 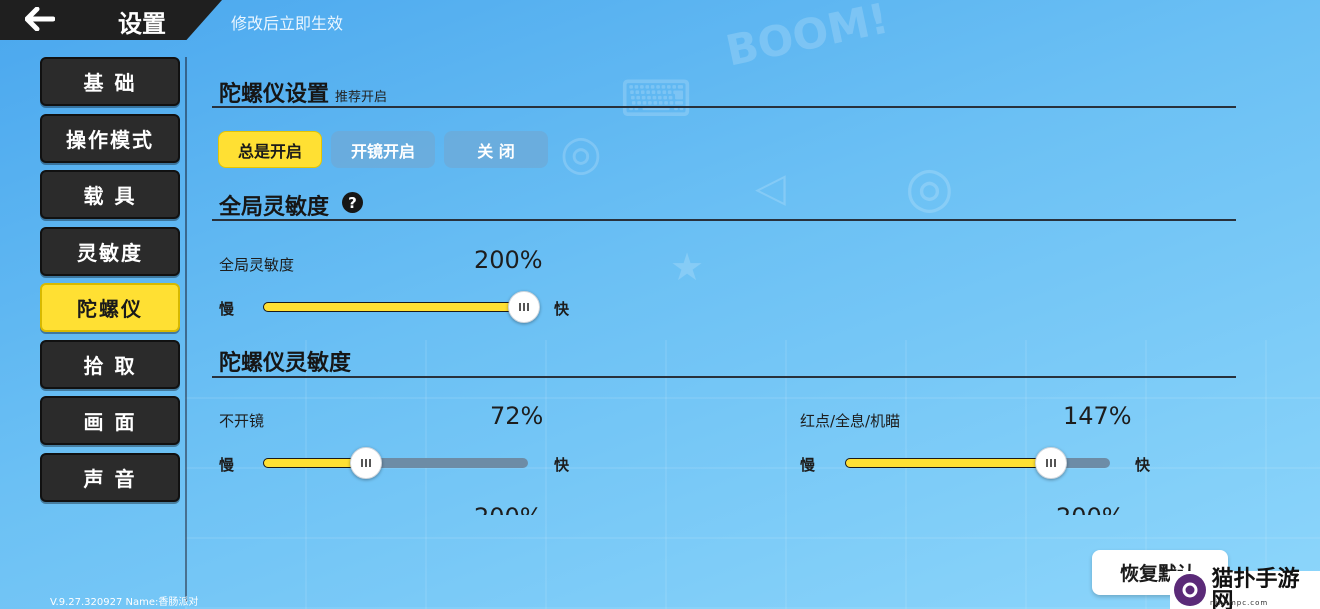 I want to click on red-dot-label: 红点/全息/机瞄, so click(x=850, y=421).